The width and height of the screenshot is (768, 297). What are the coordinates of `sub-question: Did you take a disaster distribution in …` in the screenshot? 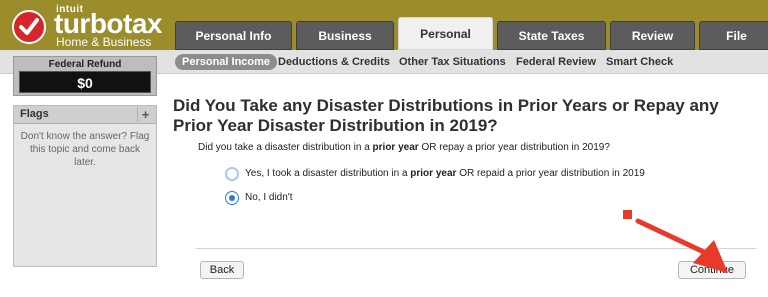 It's located at (404, 147).